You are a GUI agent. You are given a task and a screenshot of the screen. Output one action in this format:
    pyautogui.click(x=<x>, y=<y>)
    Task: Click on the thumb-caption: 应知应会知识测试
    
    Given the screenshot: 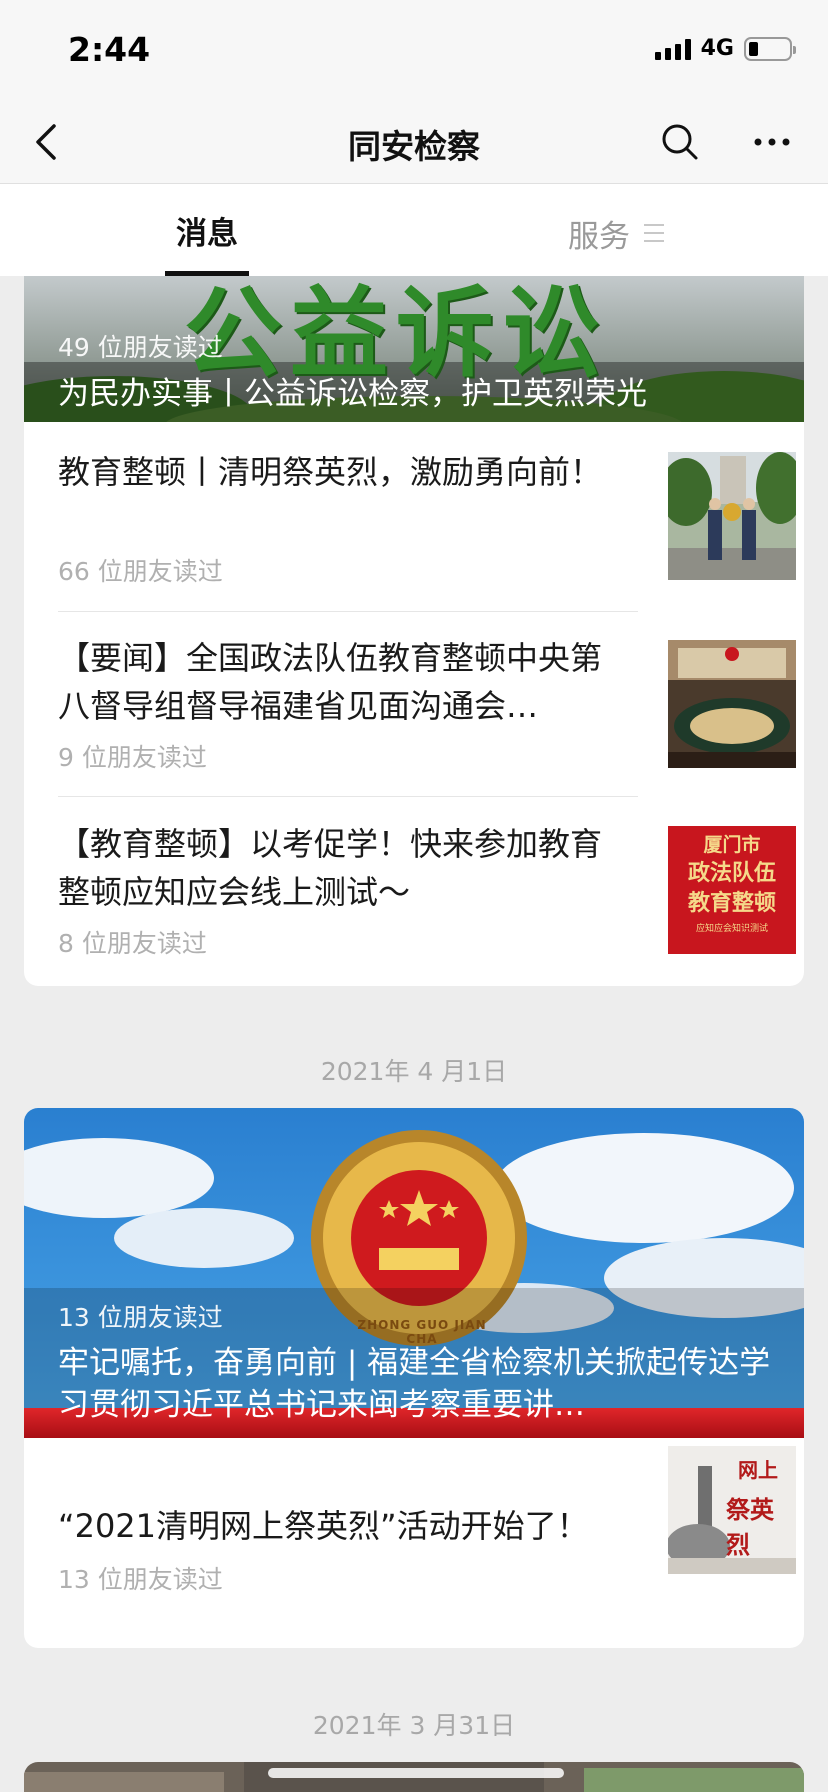 What is the action you would take?
    pyautogui.click(x=731, y=929)
    